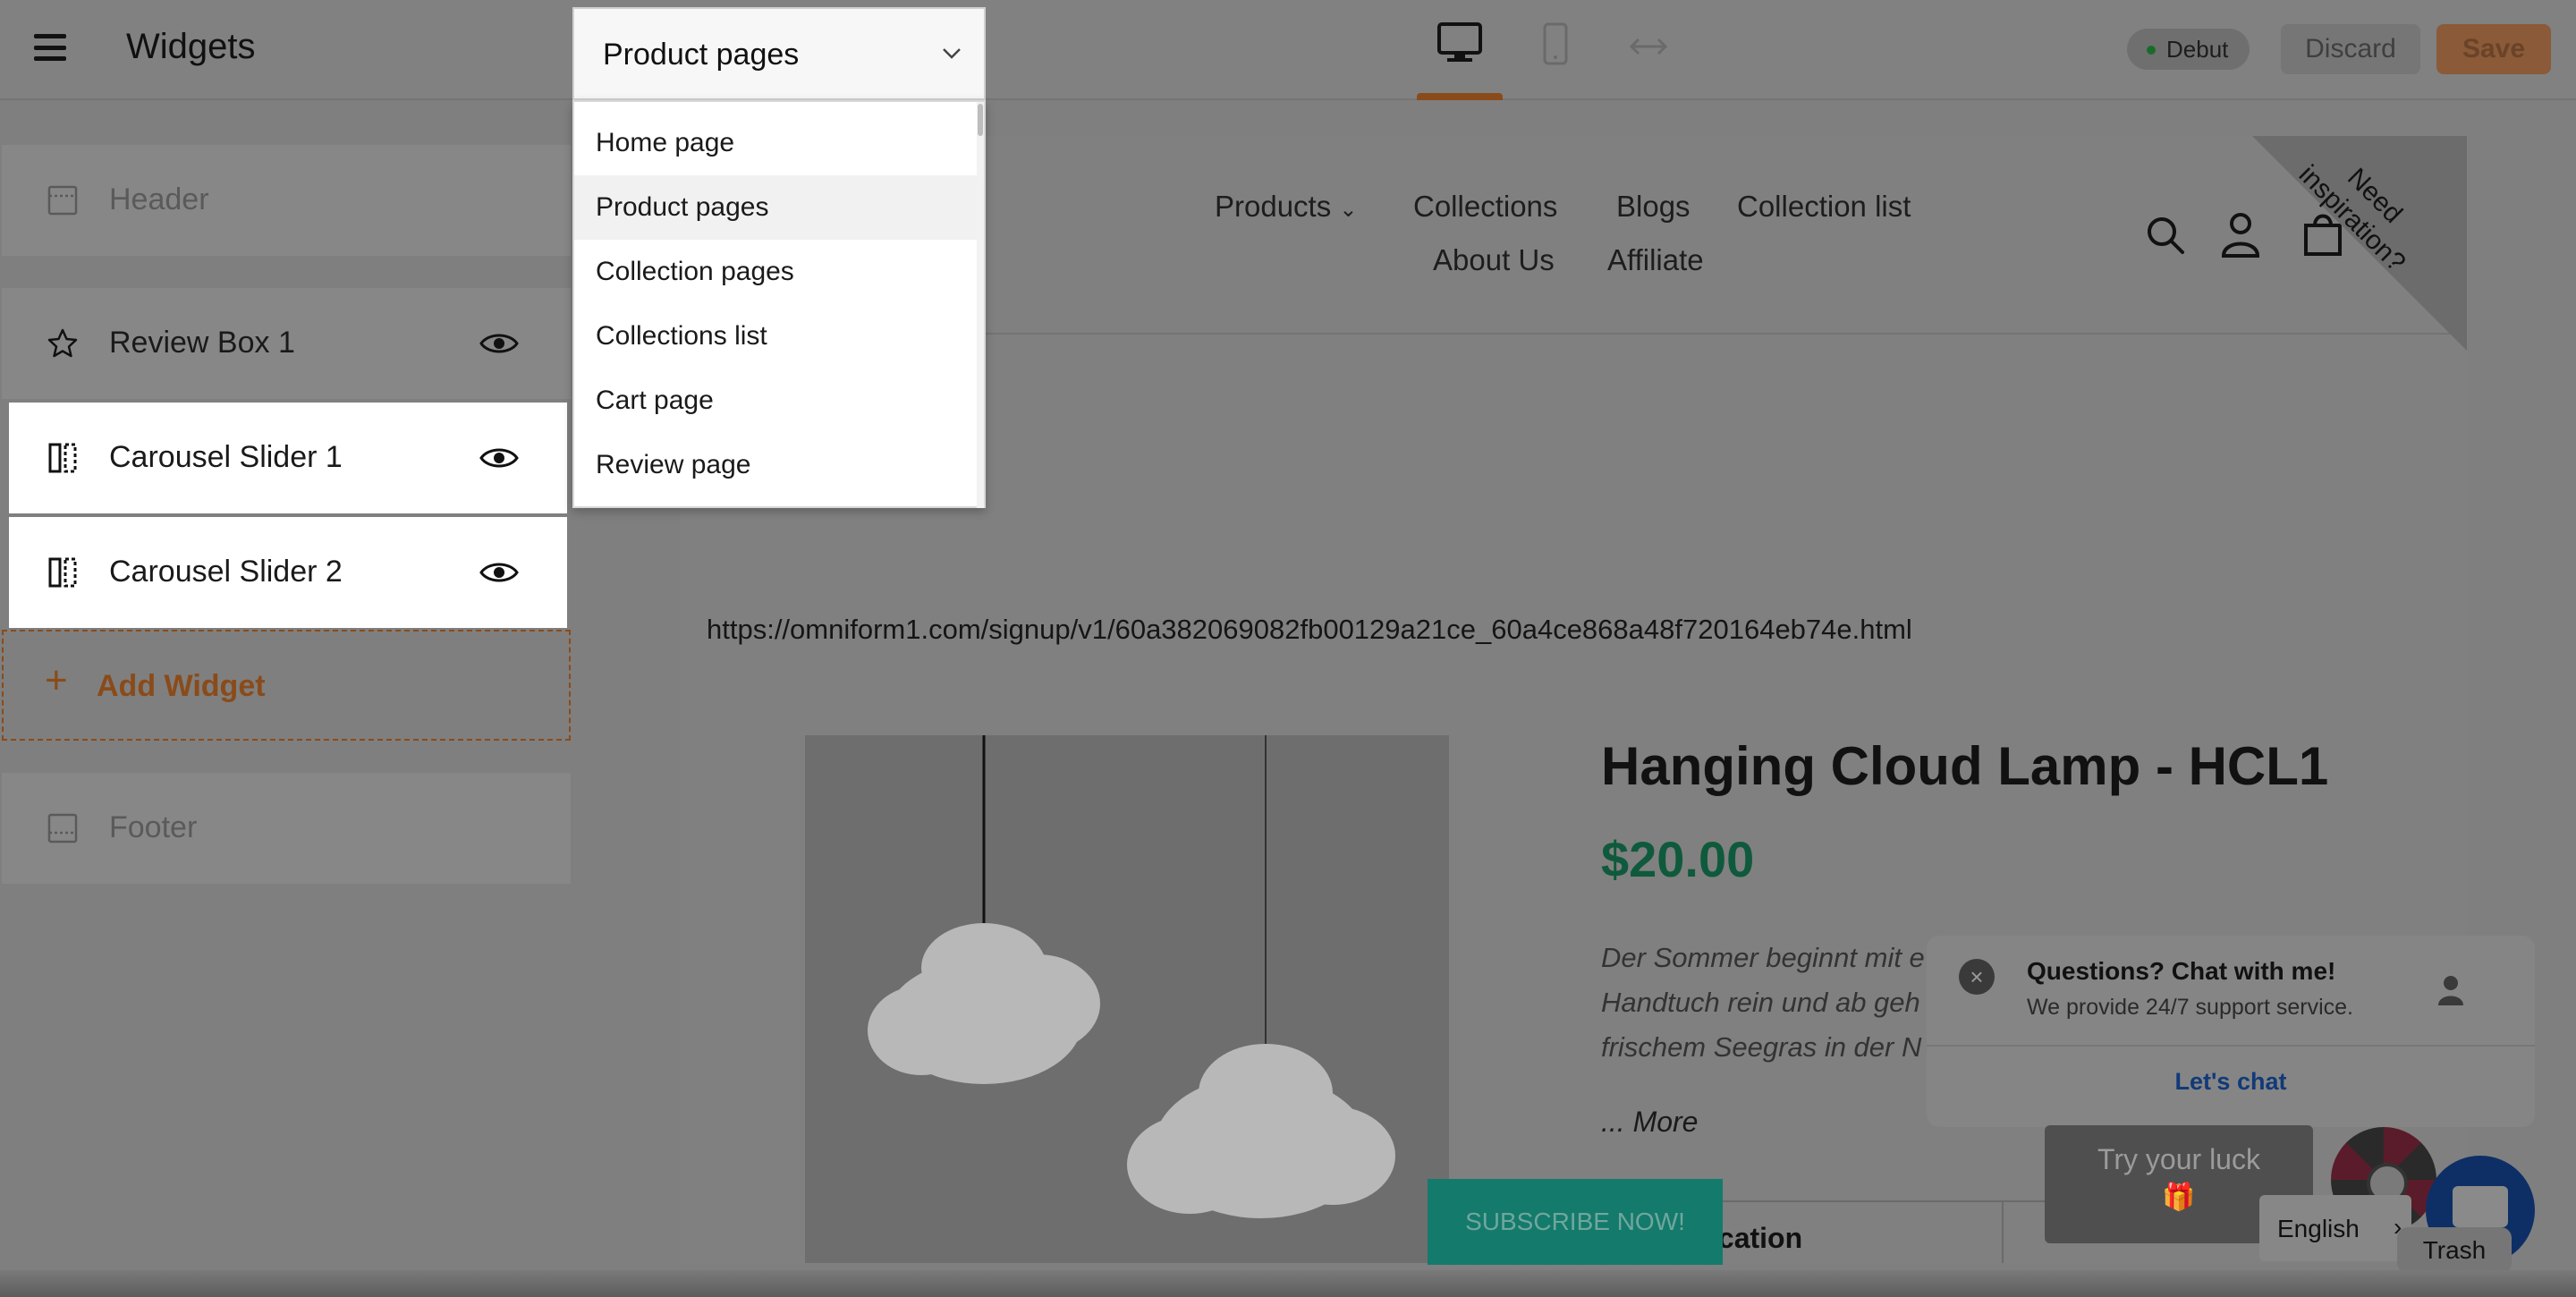  What do you see at coordinates (2318, 1228) in the screenshot?
I see `language-label: English` at bounding box center [2318, 1228].